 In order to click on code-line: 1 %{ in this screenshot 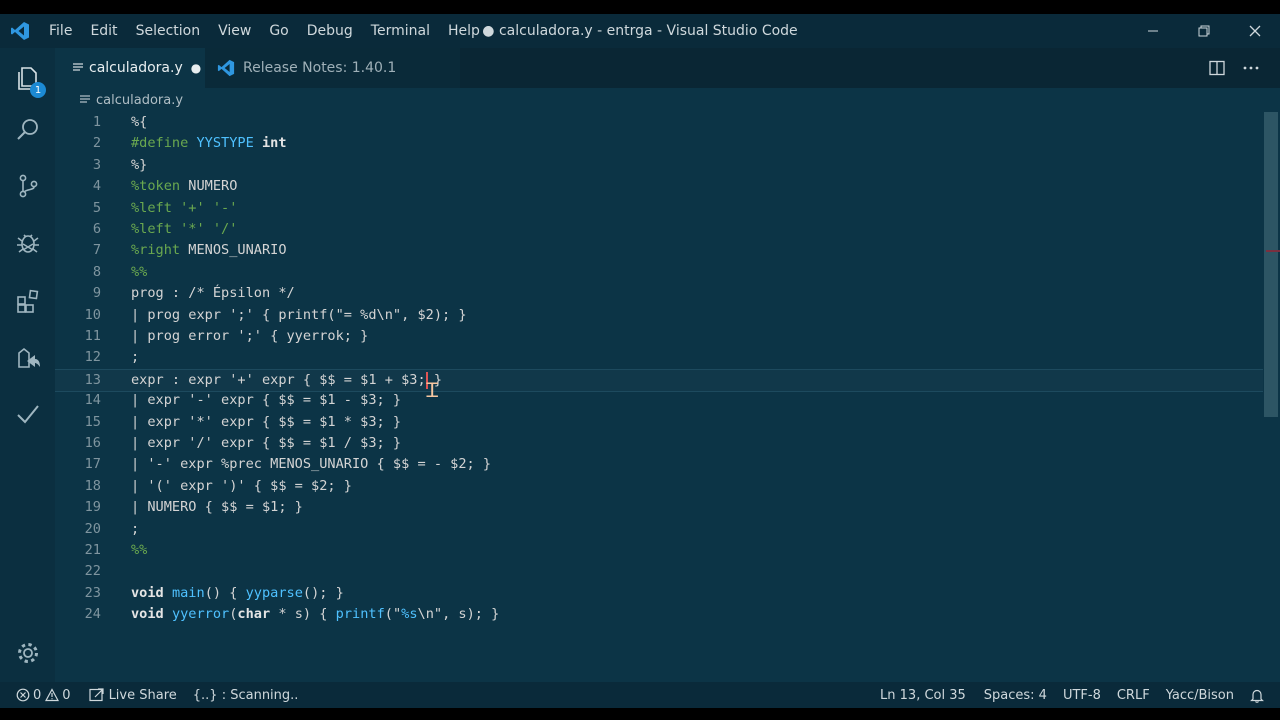, I will do `click(659, 122)`.